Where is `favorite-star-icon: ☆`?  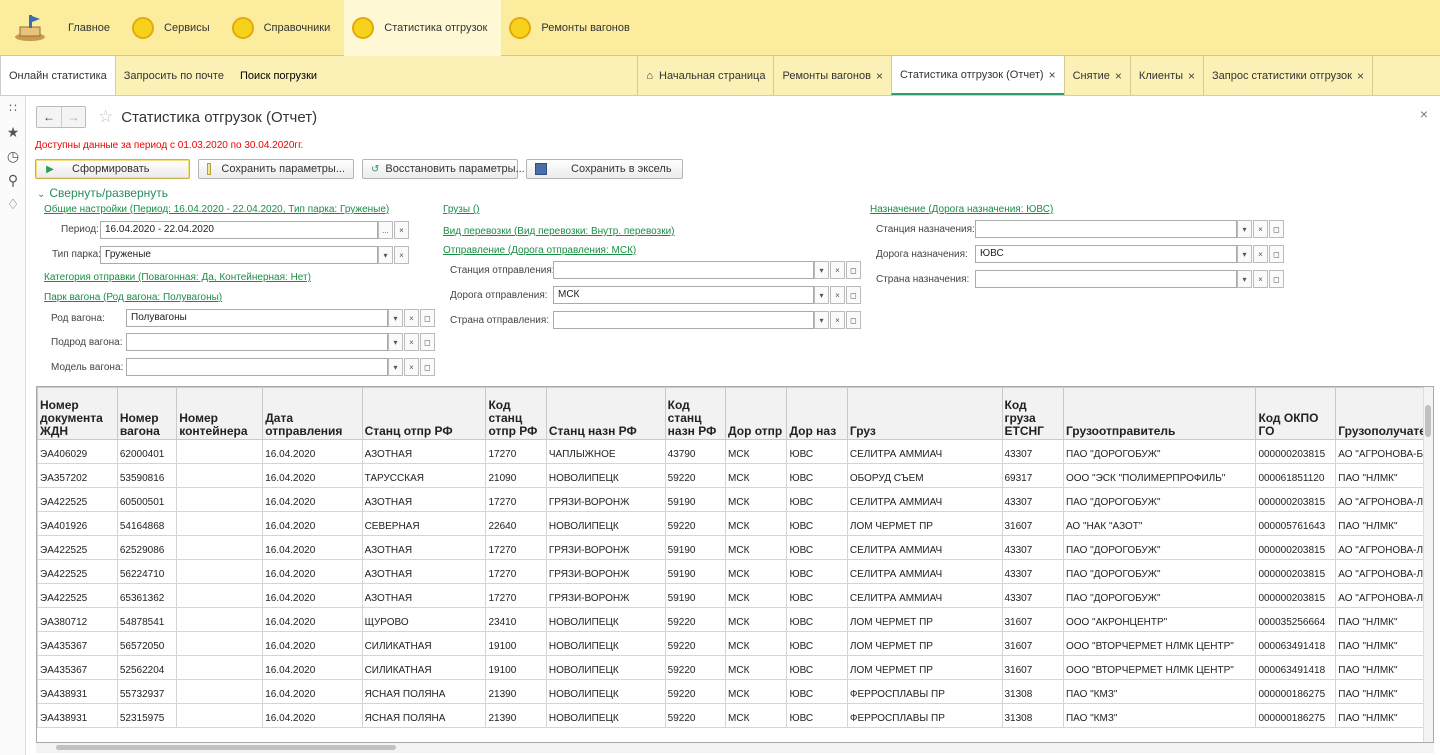
favorite-star-icon: ☆ is located at coordinates (105, 117).